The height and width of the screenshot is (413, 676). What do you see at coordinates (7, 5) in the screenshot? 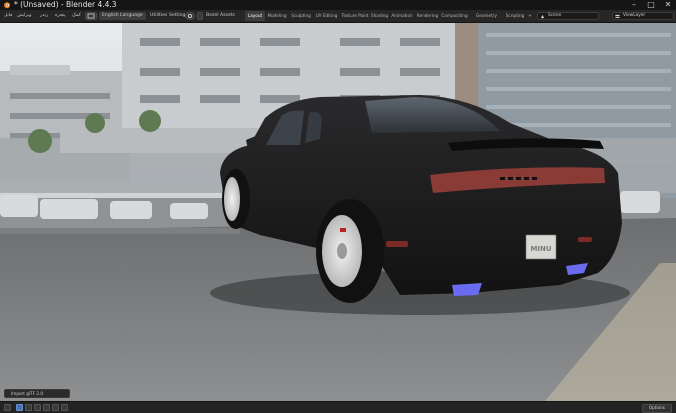
I see `blender-logo-icon` at bounding box center [7, 5].